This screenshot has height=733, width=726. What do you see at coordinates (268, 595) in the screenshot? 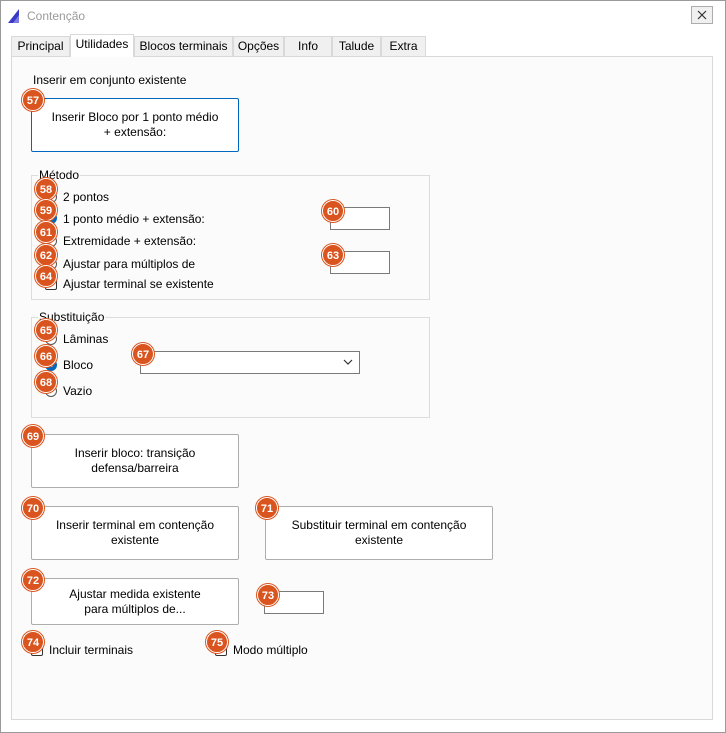
I see `badge-73: 73` at bounding box center [268, 595].